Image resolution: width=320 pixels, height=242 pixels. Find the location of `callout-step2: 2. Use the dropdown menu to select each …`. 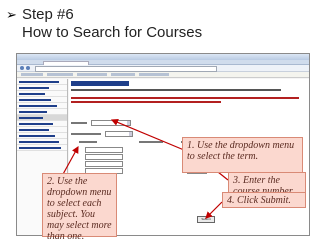

callout-step2: 2. Use the dropdown menu to select each … is located at coordinates (79, 207).